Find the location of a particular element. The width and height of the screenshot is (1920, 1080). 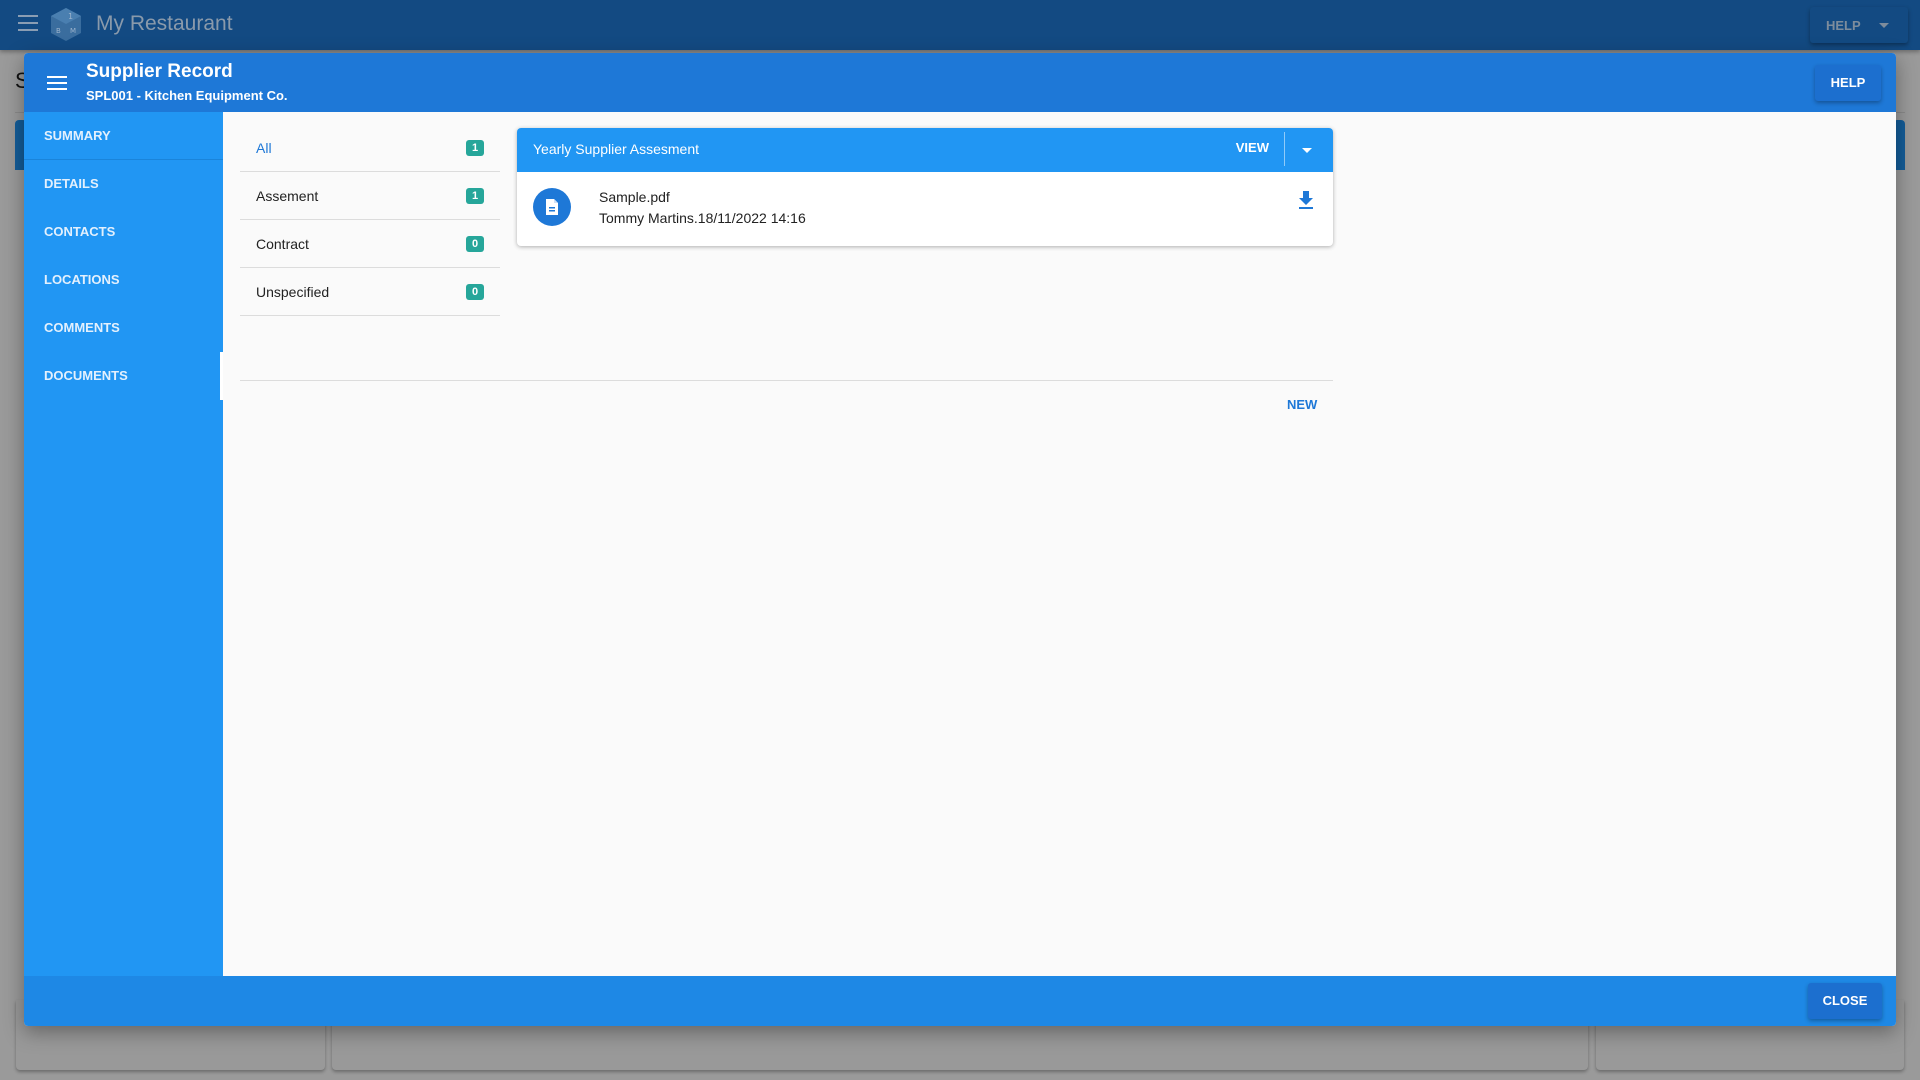

file-meta: Tommy Martins.18/11/2022 14:16 is located at coordinates (702, 218).